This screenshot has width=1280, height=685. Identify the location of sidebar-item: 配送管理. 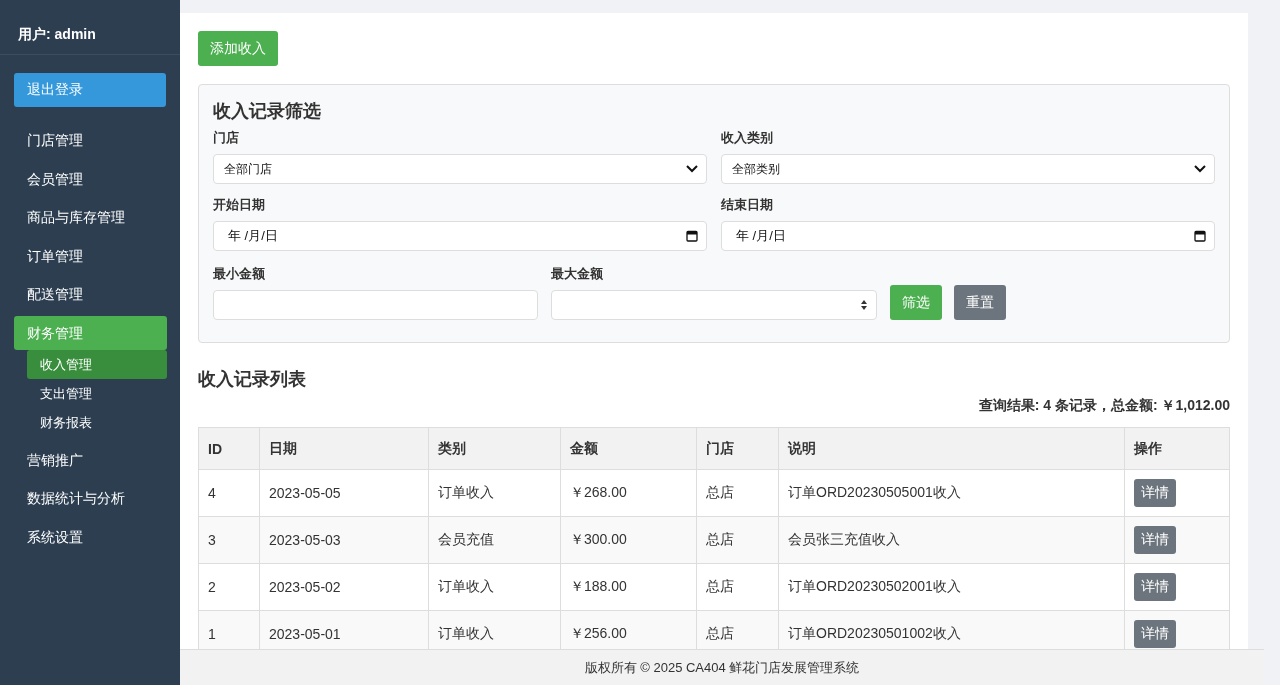
(90, 294).